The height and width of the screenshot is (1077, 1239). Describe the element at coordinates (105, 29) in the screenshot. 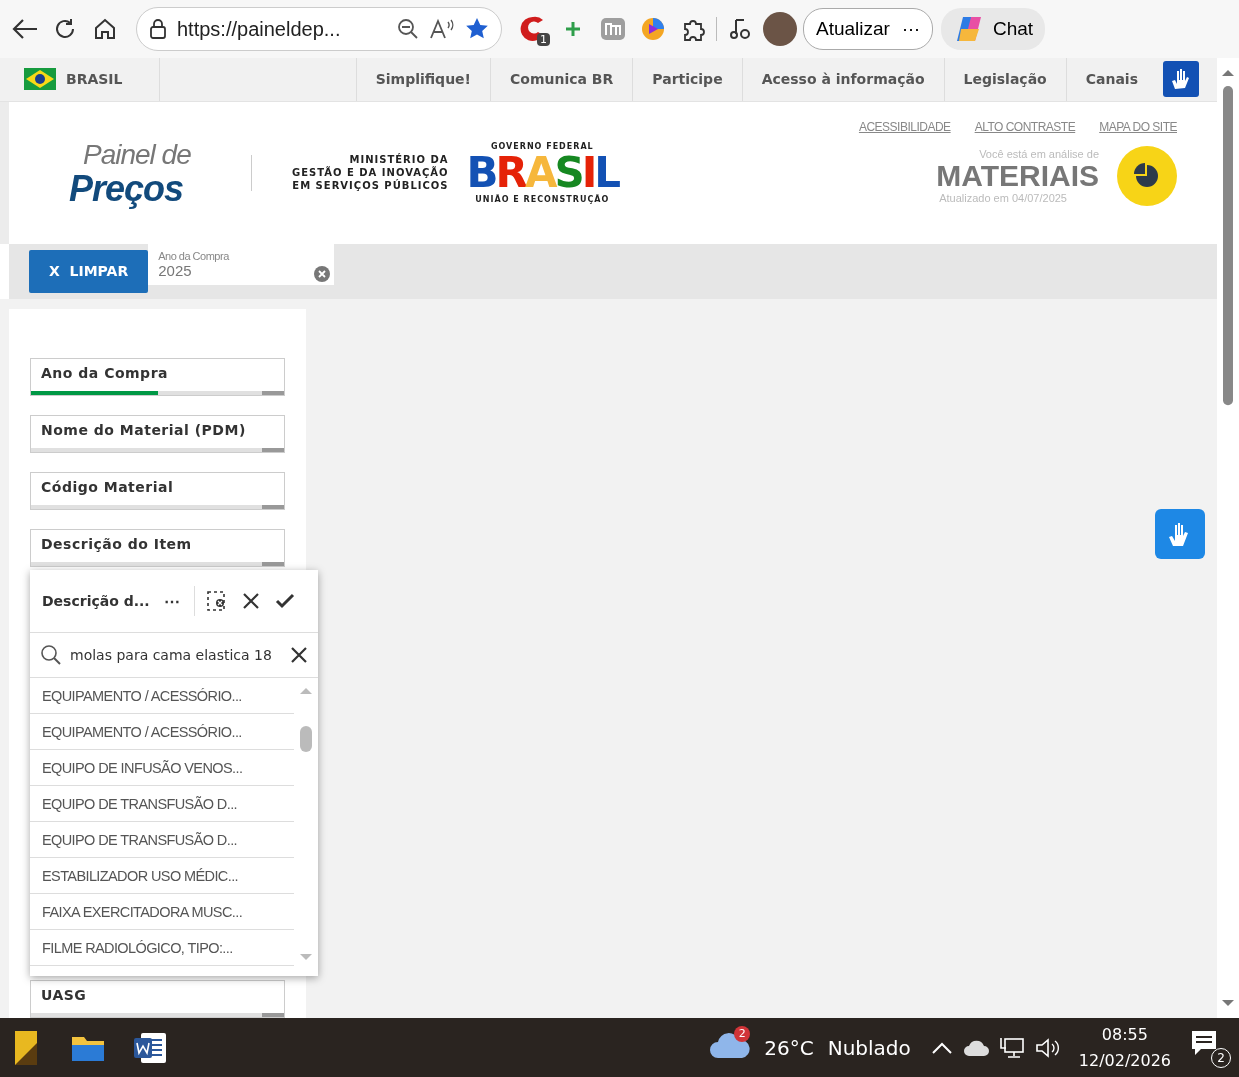

I see `home-icon` at that location.